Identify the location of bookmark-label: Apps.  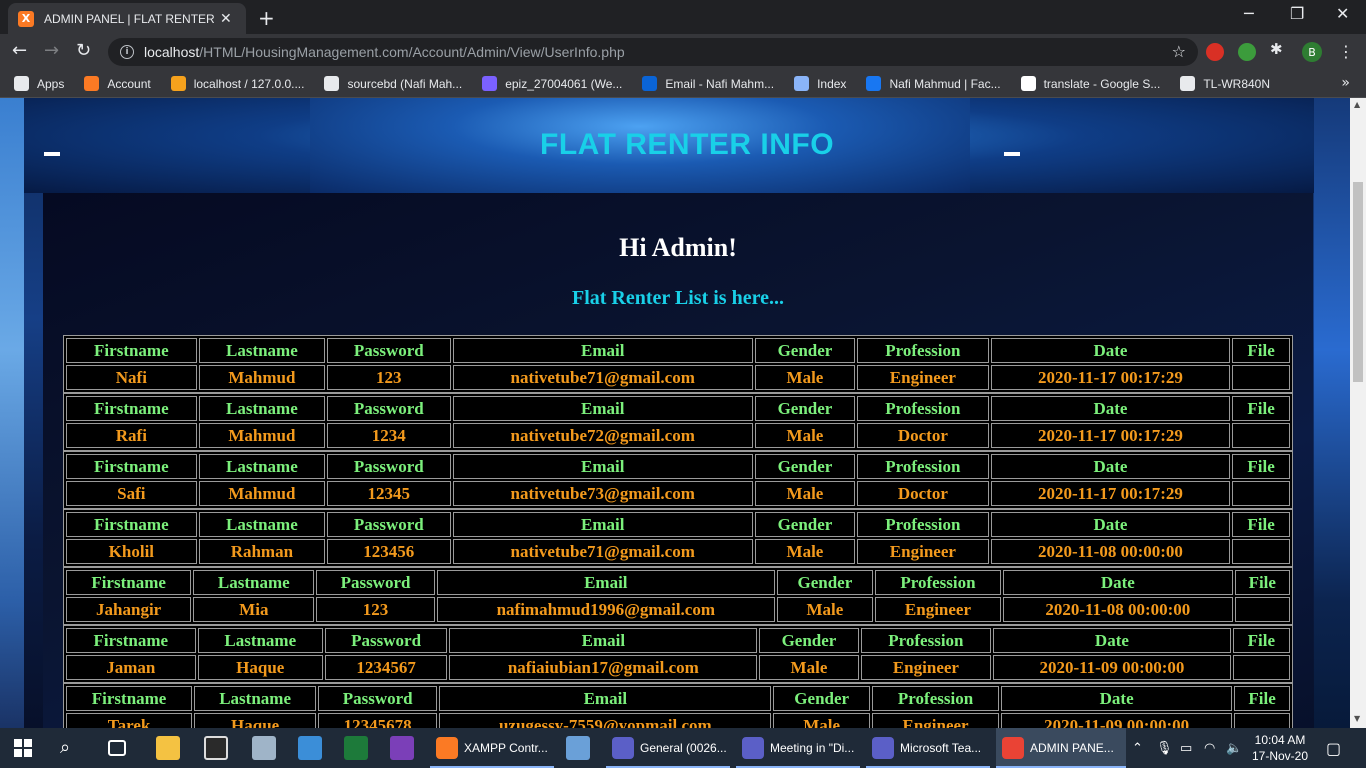
(51, 83).